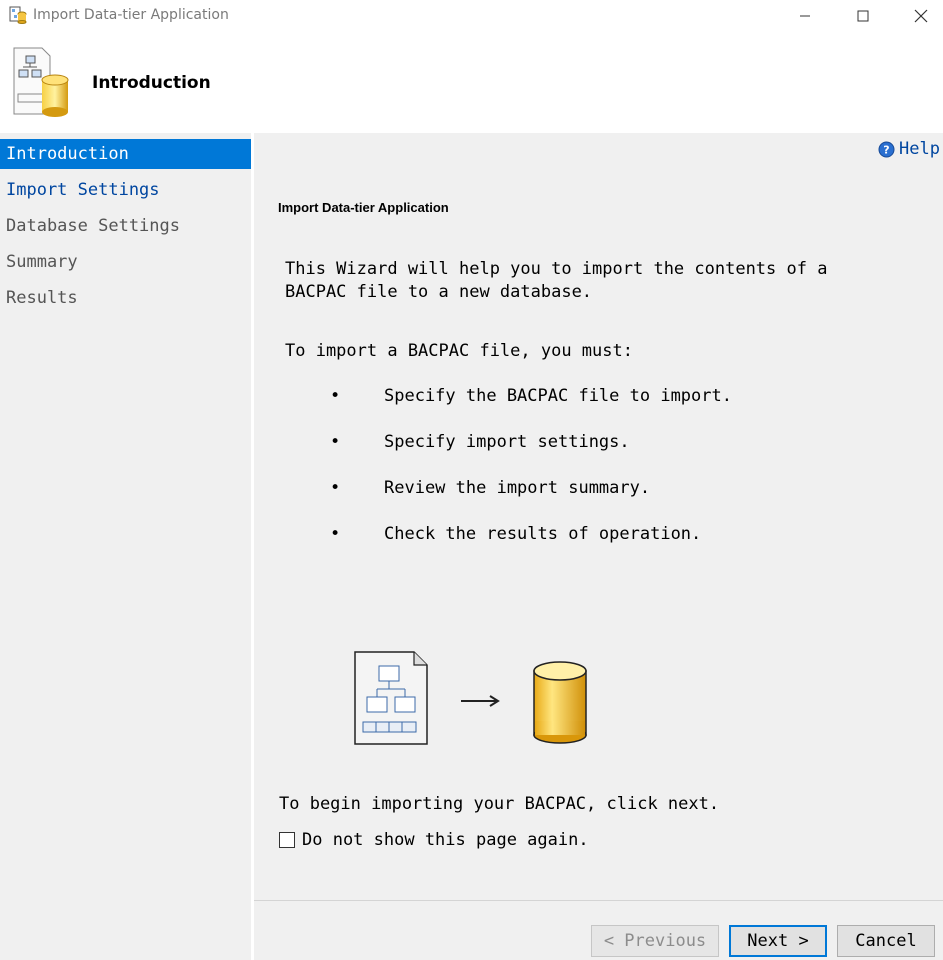 Image resolution: width=943 pixels, height=960 pixels. Describe the element at coordinates (93, 226) in the screenshot. I see `sidebar-item-database-settings: Database Settings` at that location.